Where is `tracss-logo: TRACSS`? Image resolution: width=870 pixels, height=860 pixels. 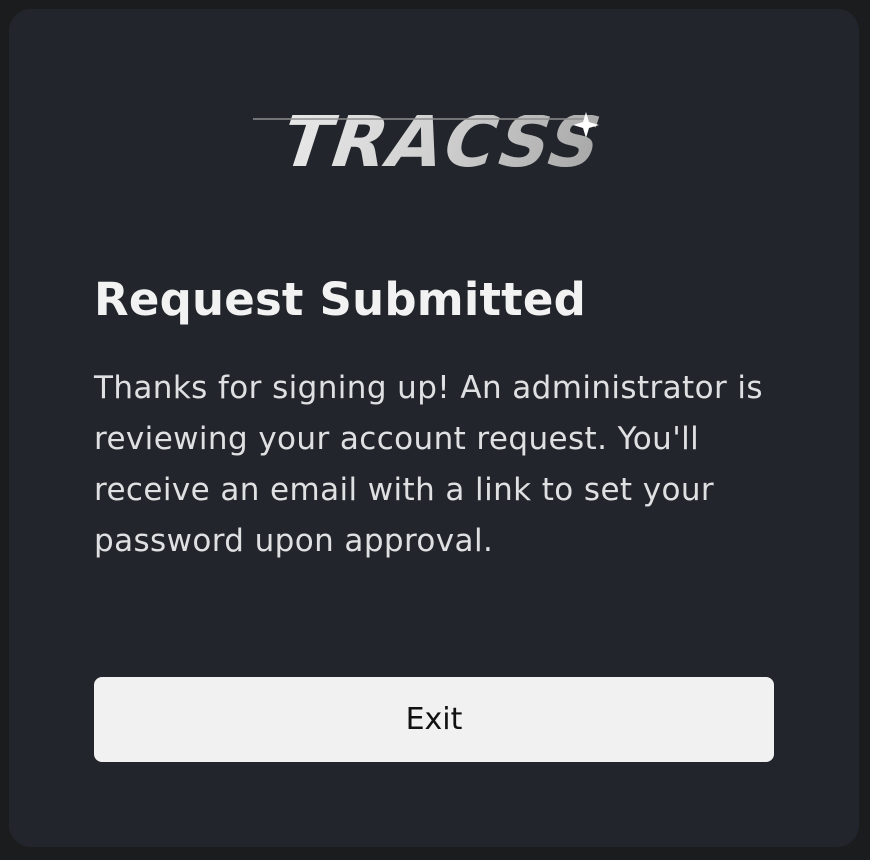
tracss-logo: TRACSS is located at coordinates (435, 140).